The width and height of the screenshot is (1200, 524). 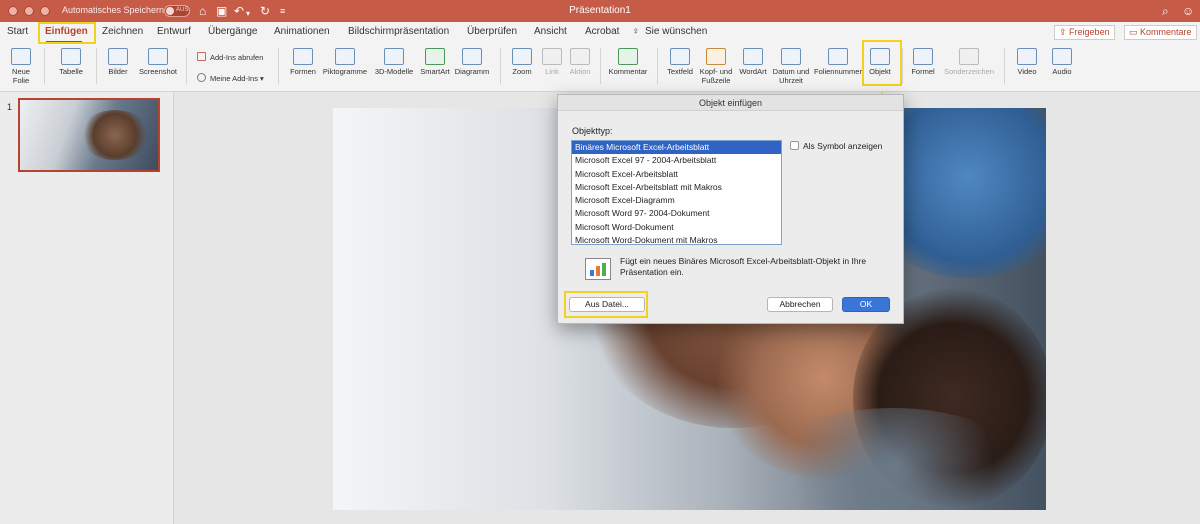 What do you see at coordinates (716, 66) in the screenshot?
I see `header-footer-button: Kopf- und Fußzeile` at bounding box center [716, 66].